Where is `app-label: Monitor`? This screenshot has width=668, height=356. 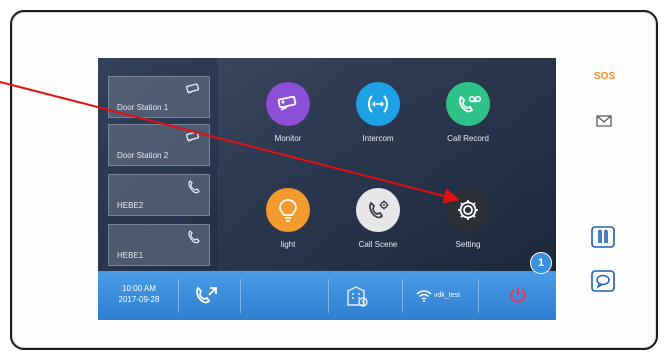 app-label: Monitor is located at coordinates (288, 138).